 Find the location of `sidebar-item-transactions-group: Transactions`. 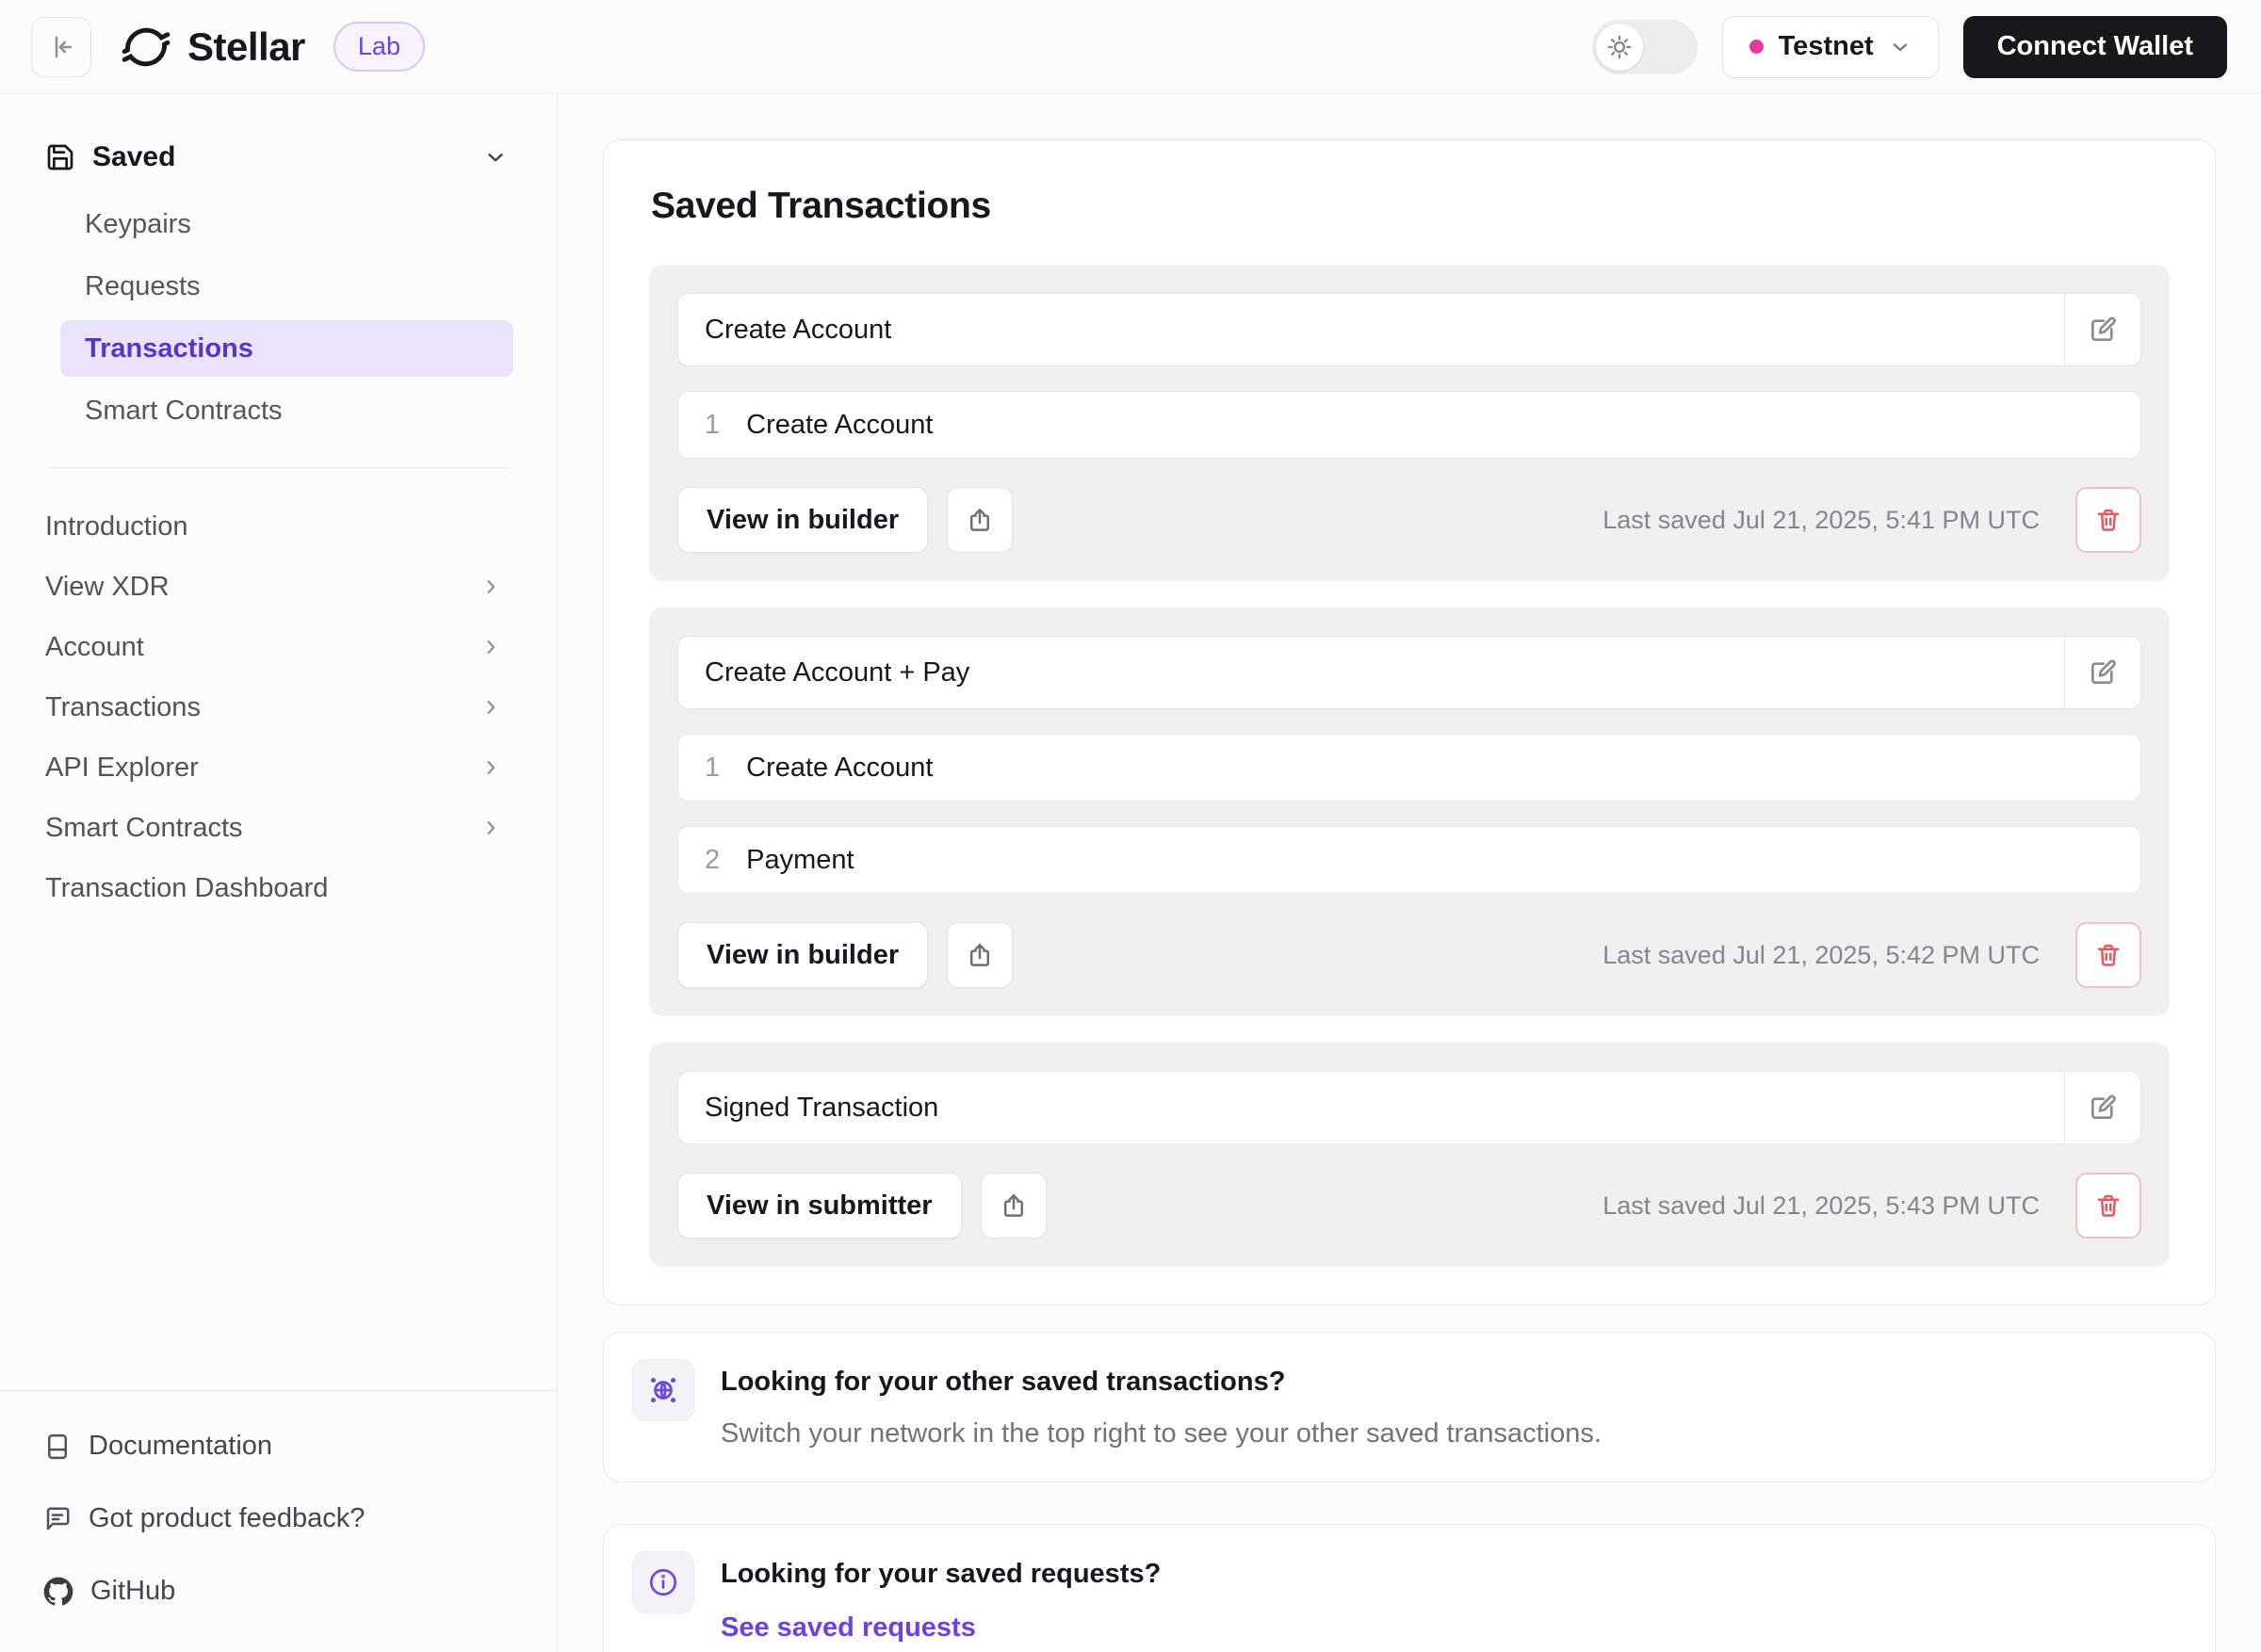

sidebar-item-transactions-group: Transactions is located at coordinates (278, 707).